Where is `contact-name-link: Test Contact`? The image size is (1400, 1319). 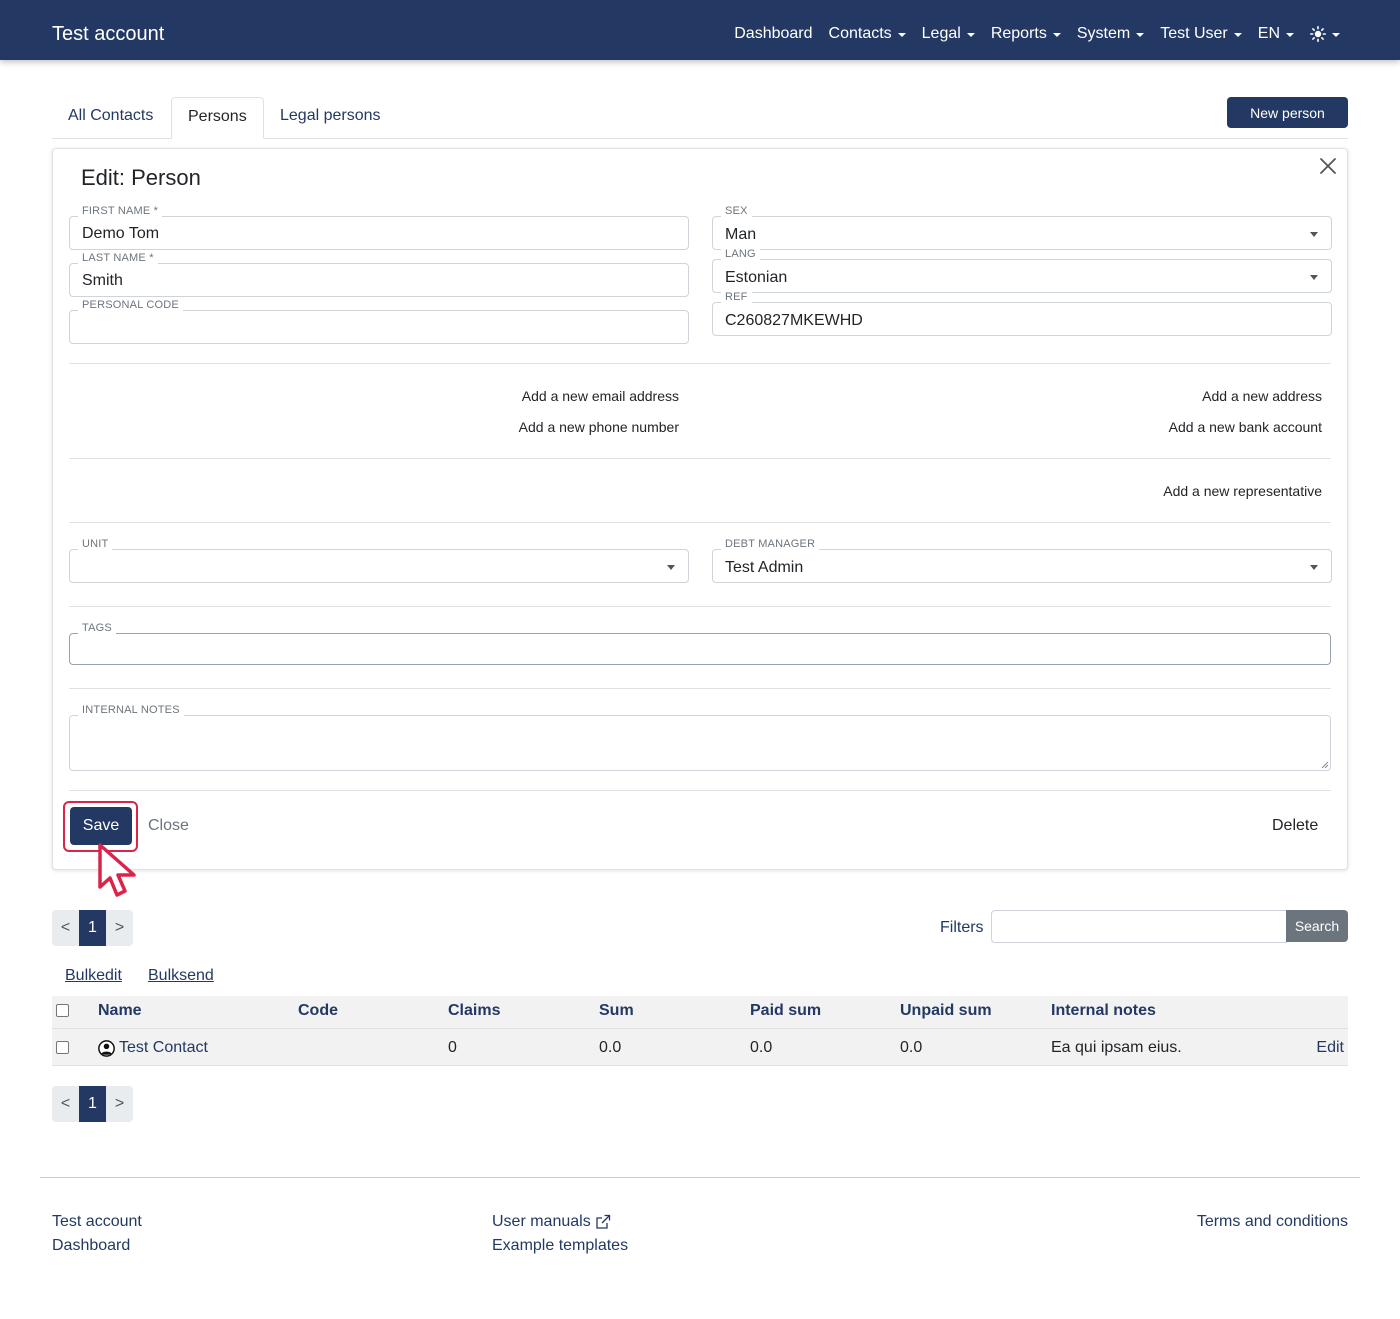 contact-name-link: Test Contact is located at coordinates (153, 1048).